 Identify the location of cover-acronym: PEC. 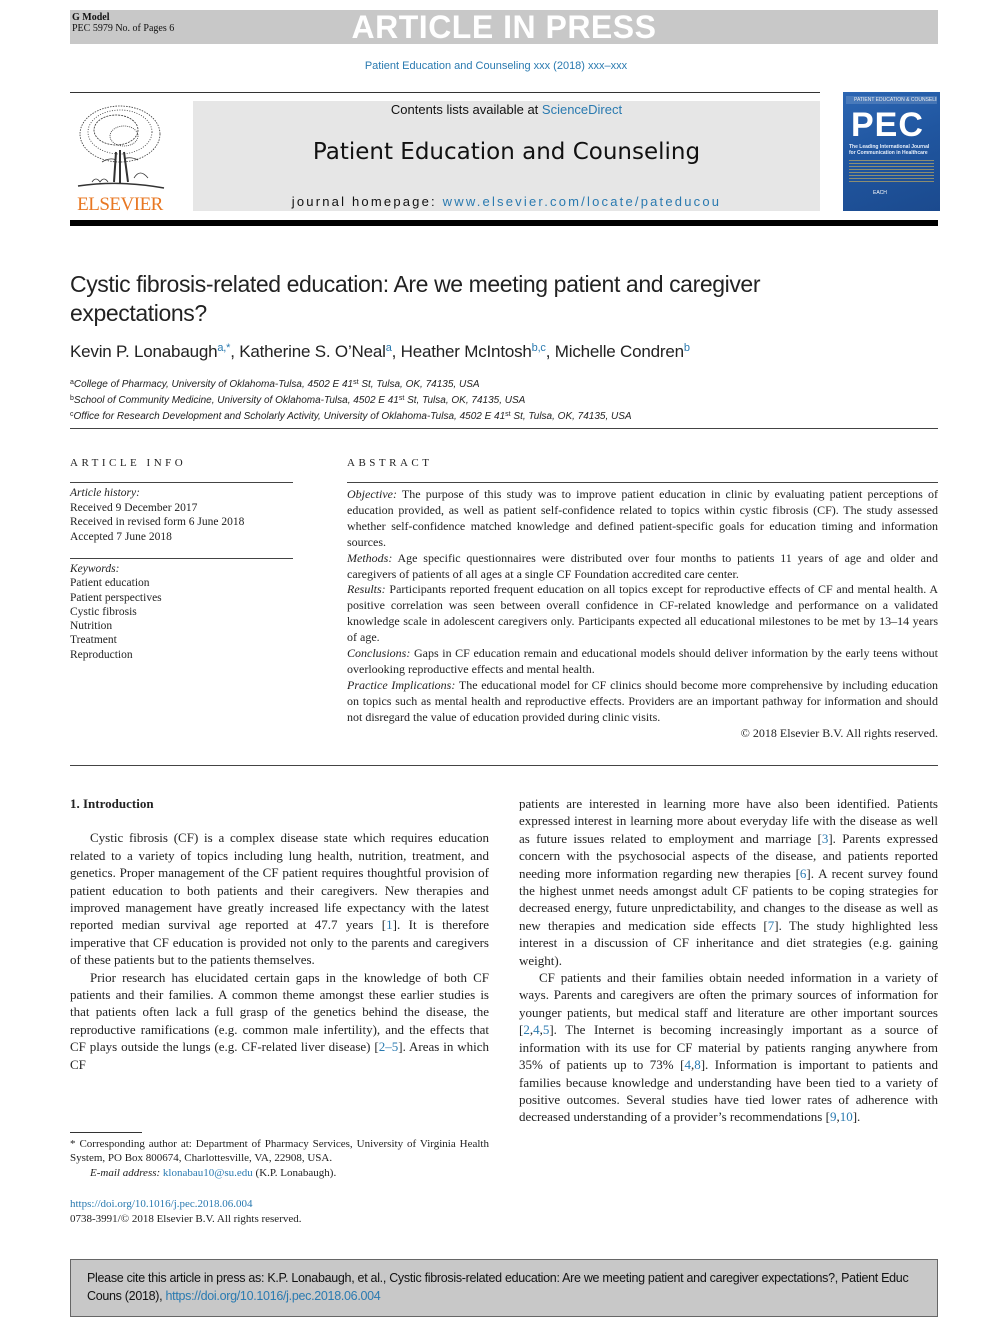
(887, 125).